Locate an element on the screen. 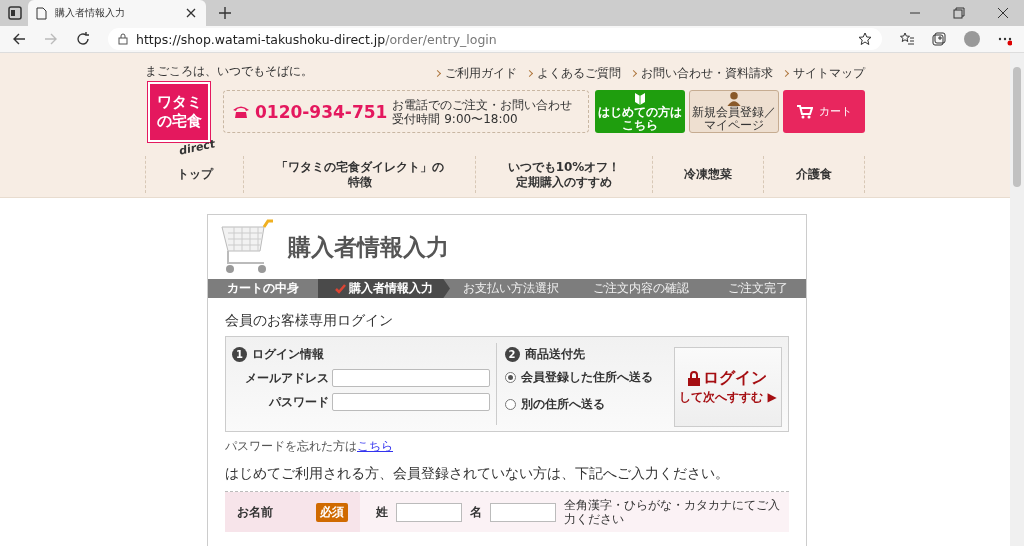 The width and height of the screenshot is (1024, 546). page-title: 購入者情報入力 is located at coordinates (368, 247).